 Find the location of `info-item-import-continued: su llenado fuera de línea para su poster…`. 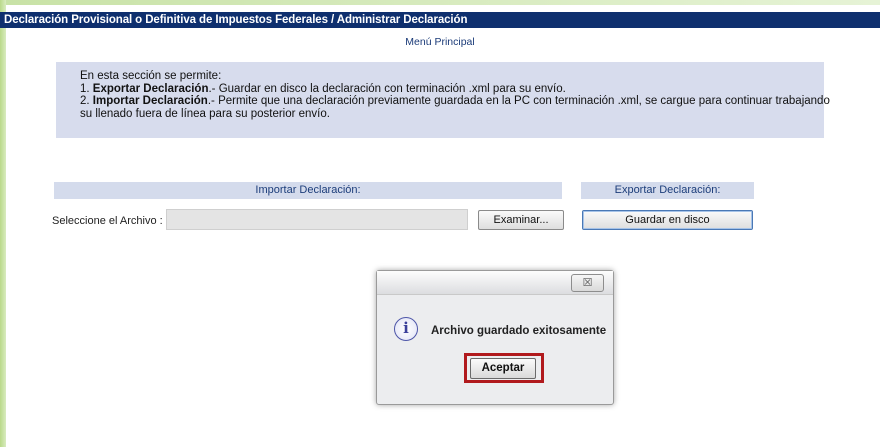

info-item-import-continued: su llenado fuera de línea para su poster… is located at coordinates (205, 113).